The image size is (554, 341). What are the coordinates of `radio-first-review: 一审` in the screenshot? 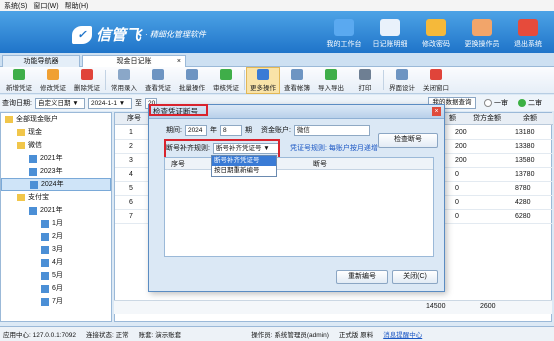 It's located at (496, 103).